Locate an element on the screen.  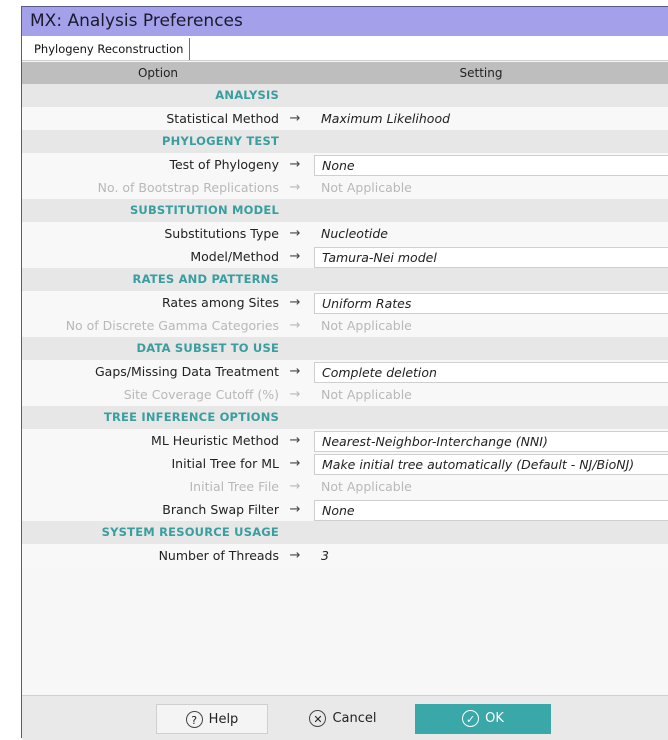
help-button-label: Help is located at coordinates (223, 719).